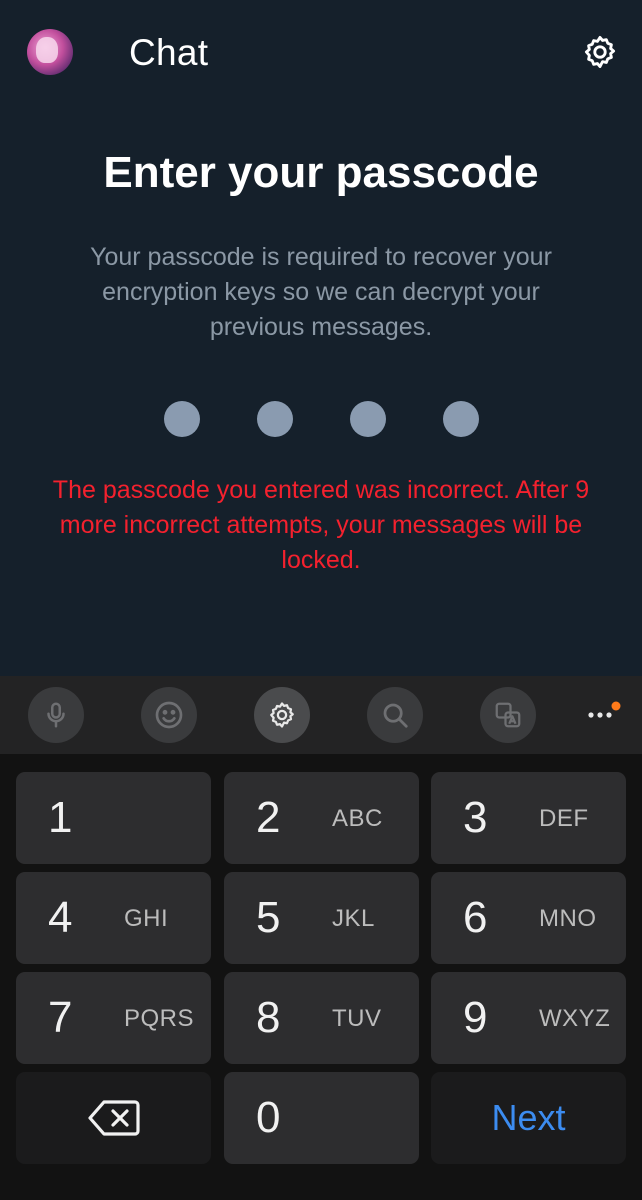 Image resolution: width=642 pixels, height=1200 pixels. Describe the element at coordinates (321, 715) in the screenshot. I see `keyboard-toolbar` at that location.